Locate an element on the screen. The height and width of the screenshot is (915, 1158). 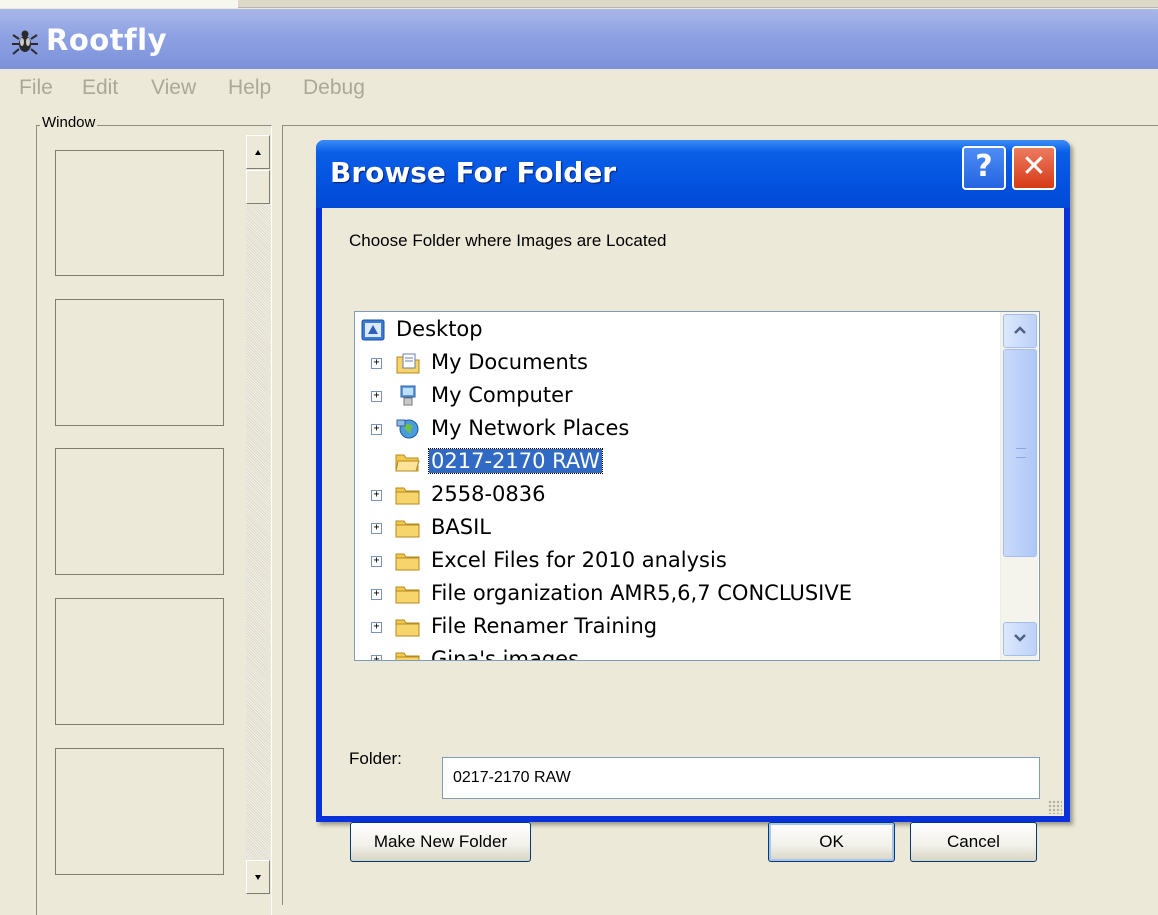
folder-open-icon is located at coordinates (407, 463).